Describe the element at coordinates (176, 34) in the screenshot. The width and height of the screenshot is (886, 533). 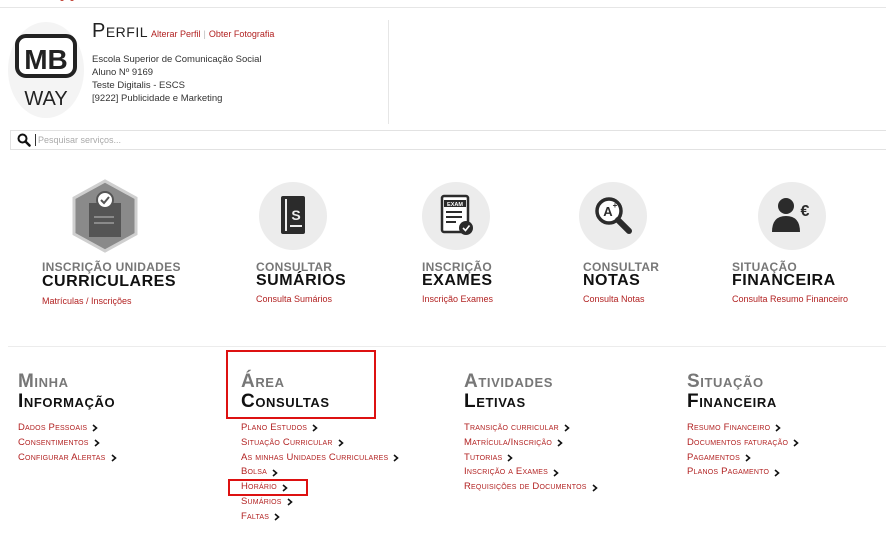
I see `alter-profile-link: Alterar Perfil` at that location.